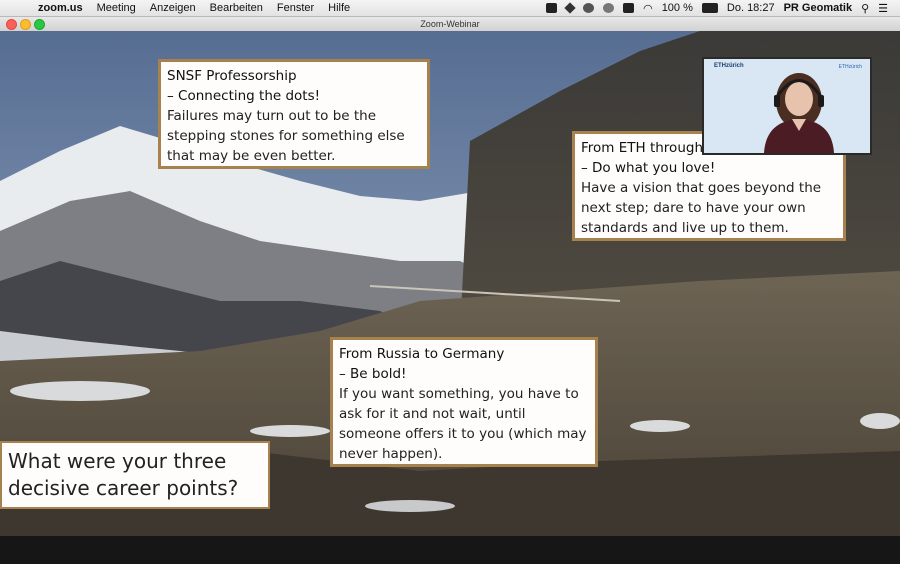 This screenshot has height=564, width=900. What do you see at coordinates (11, 24) in the screenshot?
I see `close-button` at bounding box center [11, 24].